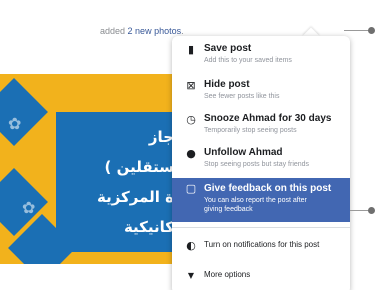 Image resolution: width=376 pixels, height=290 pixels. What do you see at coordinates (268, 188) in the screenshot?
I see `give-feedback-label: Give feedback on this post` at bounding box center [268, 188].